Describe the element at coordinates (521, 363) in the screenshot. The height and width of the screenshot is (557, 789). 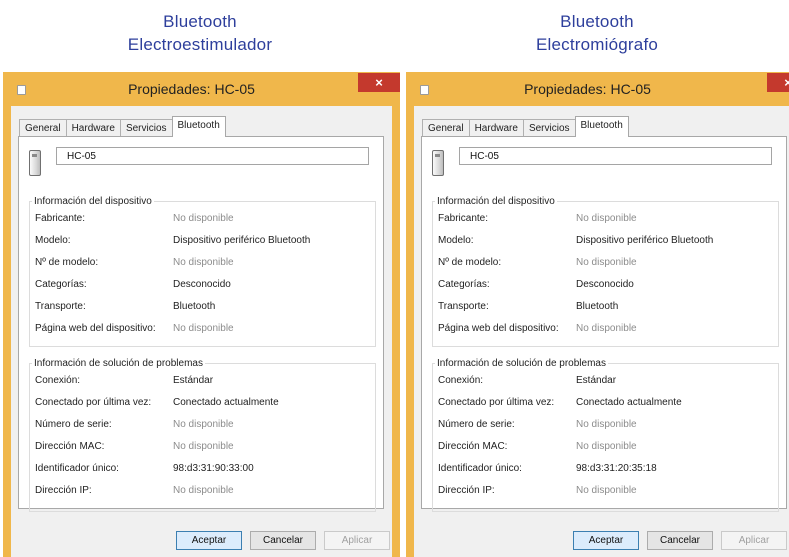
I see `troubleshooting-title: Información de solución de problemas` at that location.